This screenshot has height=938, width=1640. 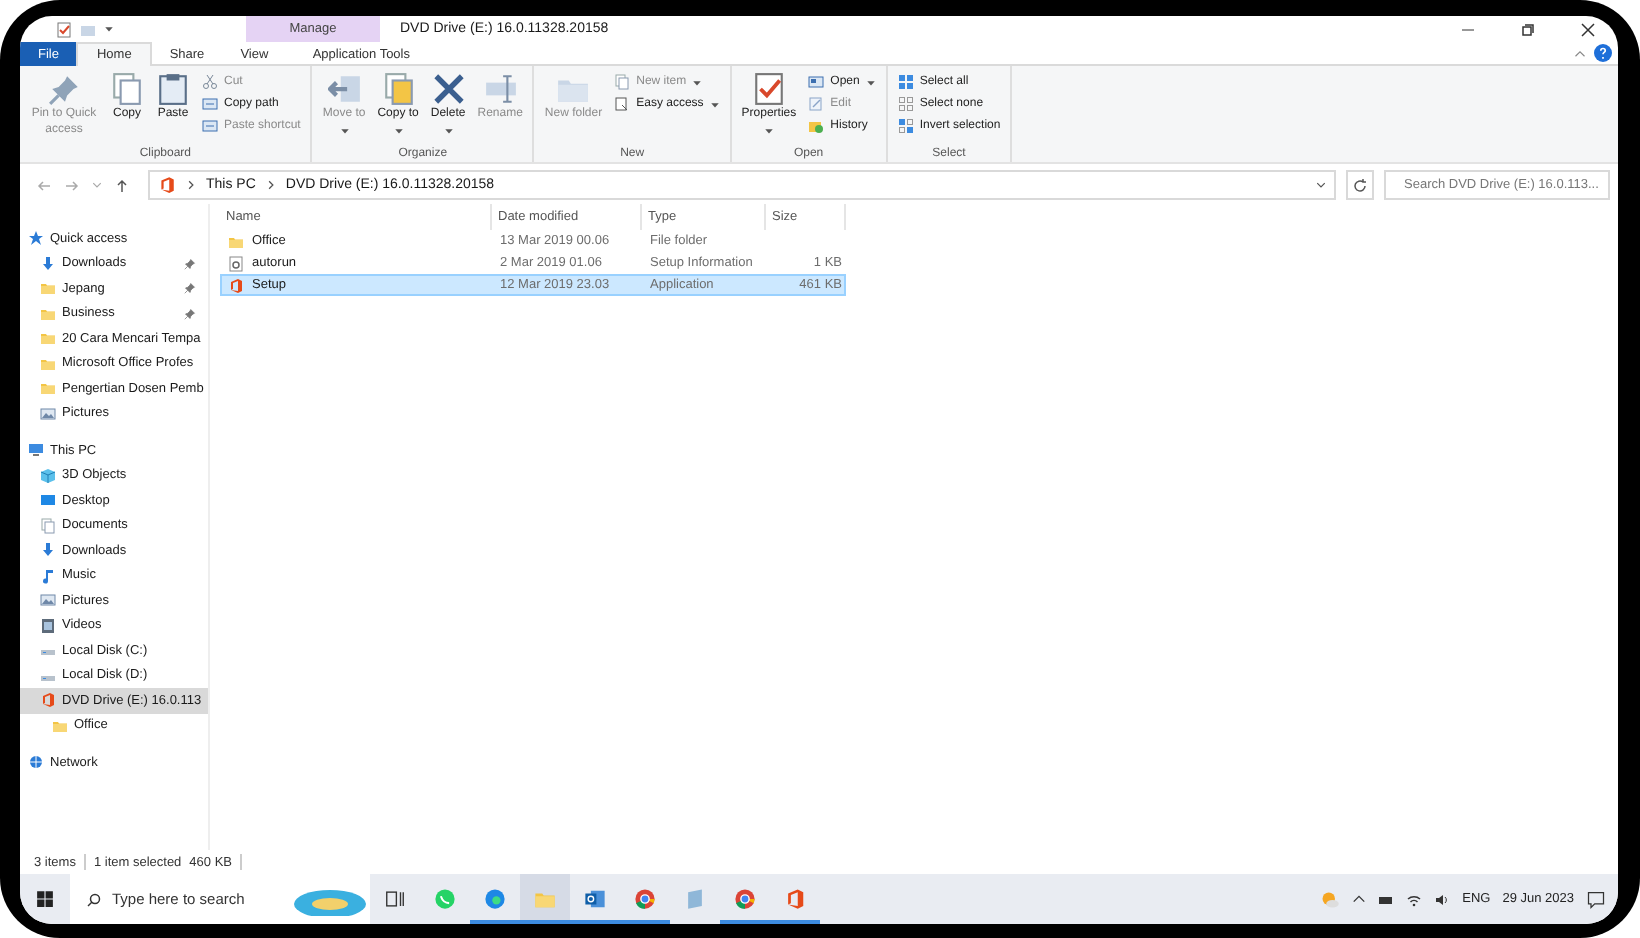 What do you see at coordinates (72, 185) in the screenshot?
I see `forward-arrow-icon` at bounding box center [72, 185].